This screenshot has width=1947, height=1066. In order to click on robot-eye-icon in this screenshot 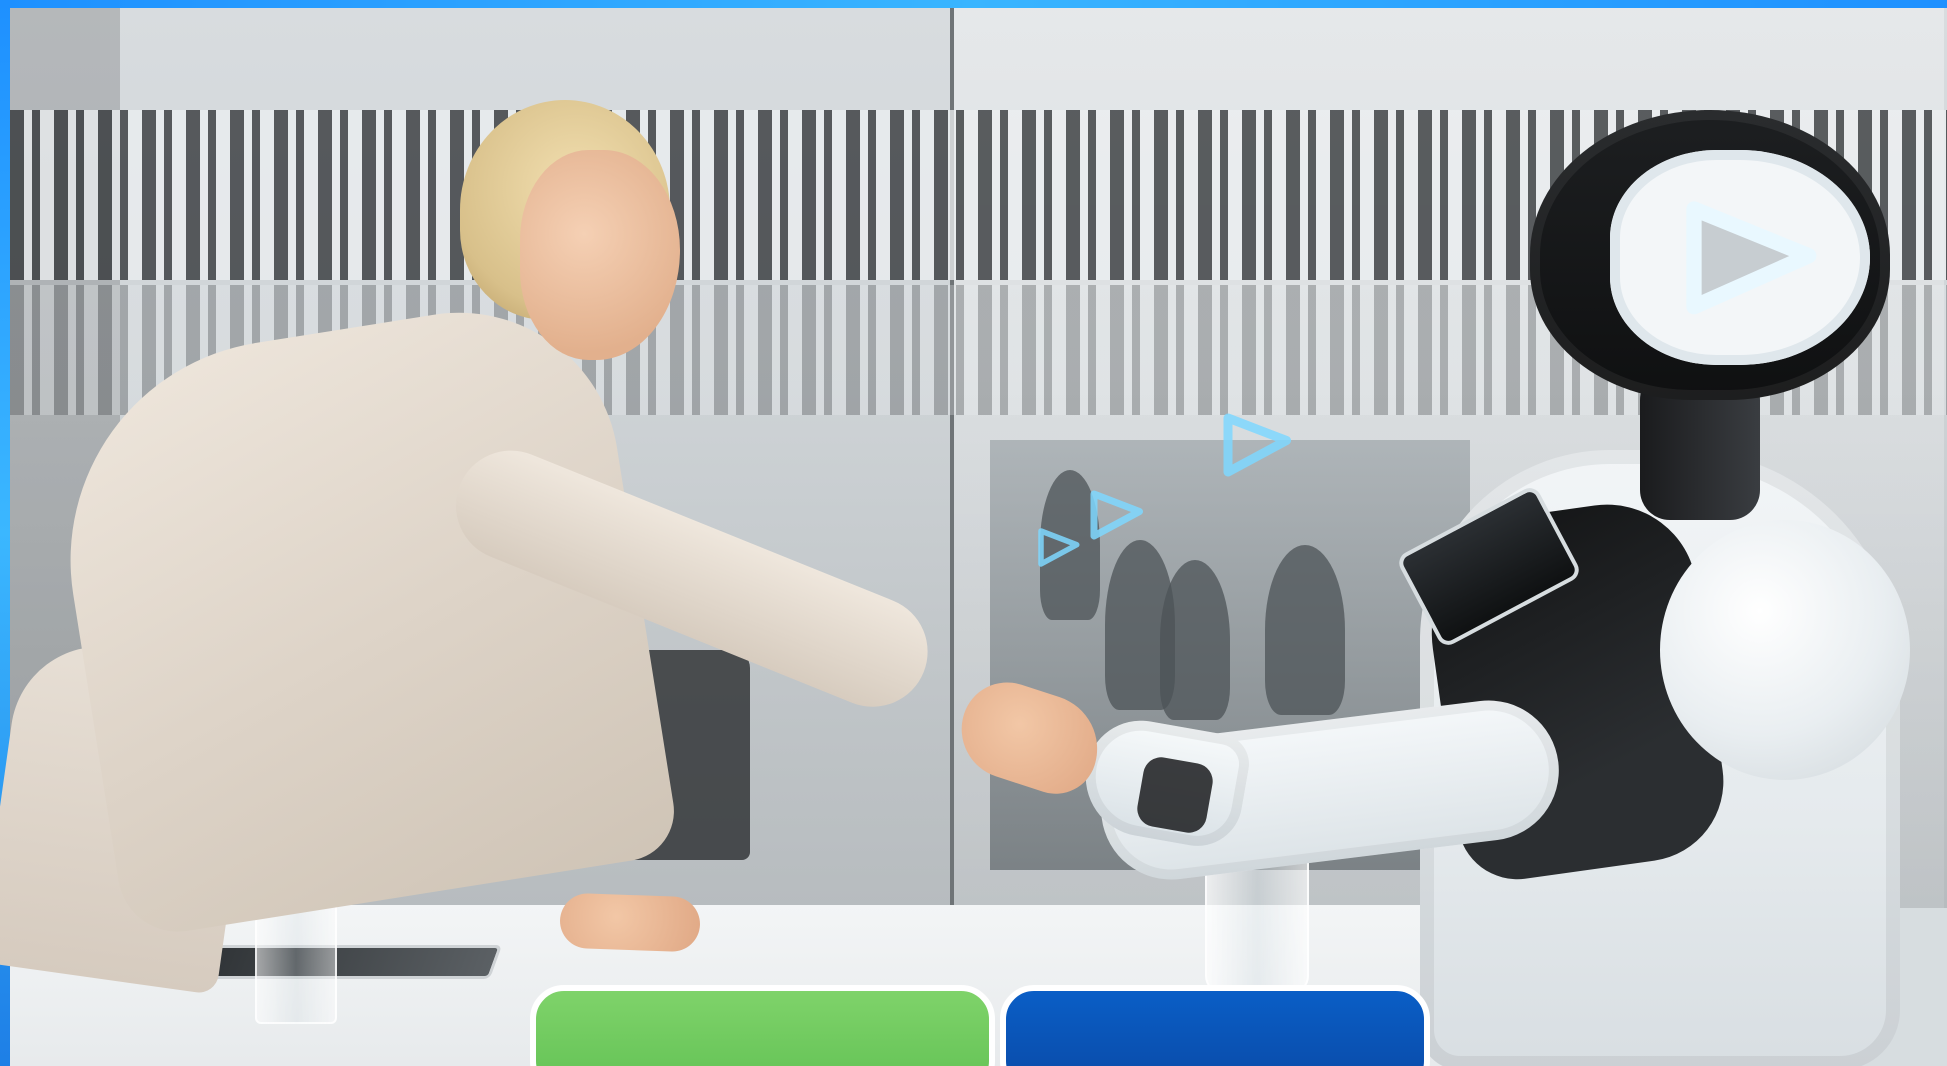, I will do `click(1751, 258)`.